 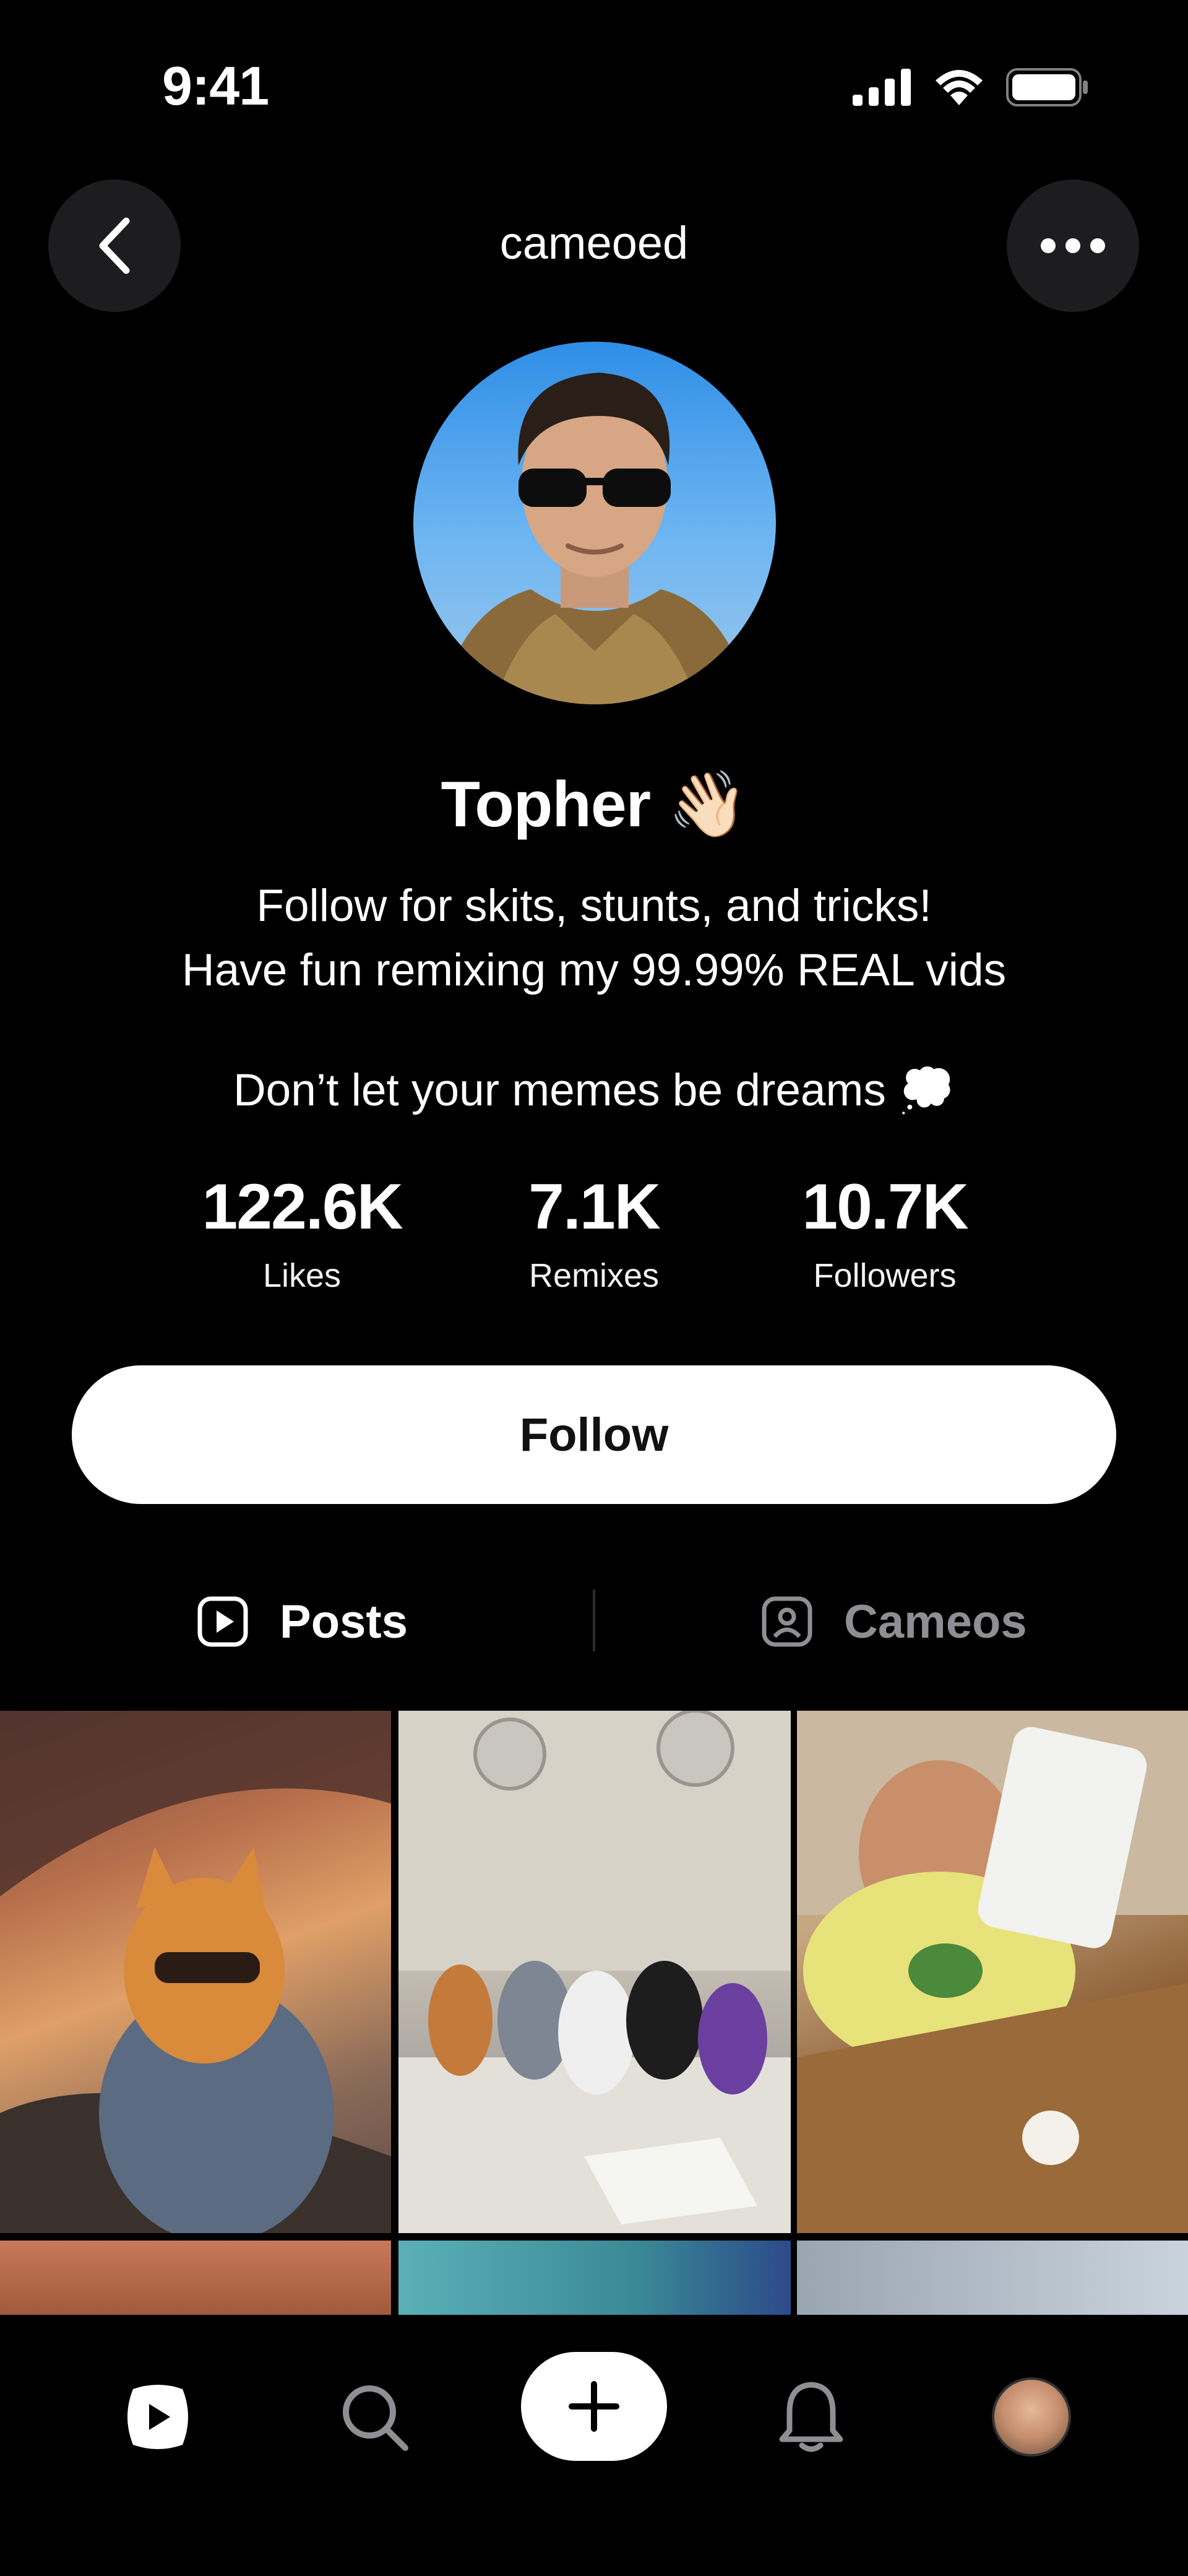 I want to click on status-icons, so click(x=971, y=87).